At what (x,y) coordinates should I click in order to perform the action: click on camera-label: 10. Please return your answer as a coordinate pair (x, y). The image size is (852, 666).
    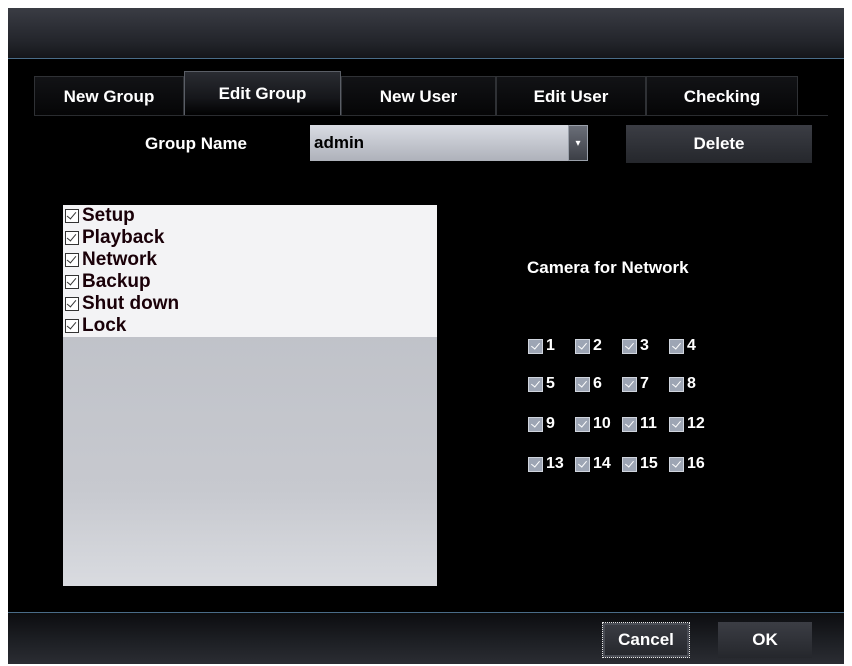
    Looking at the image, I should click on (602, 423).